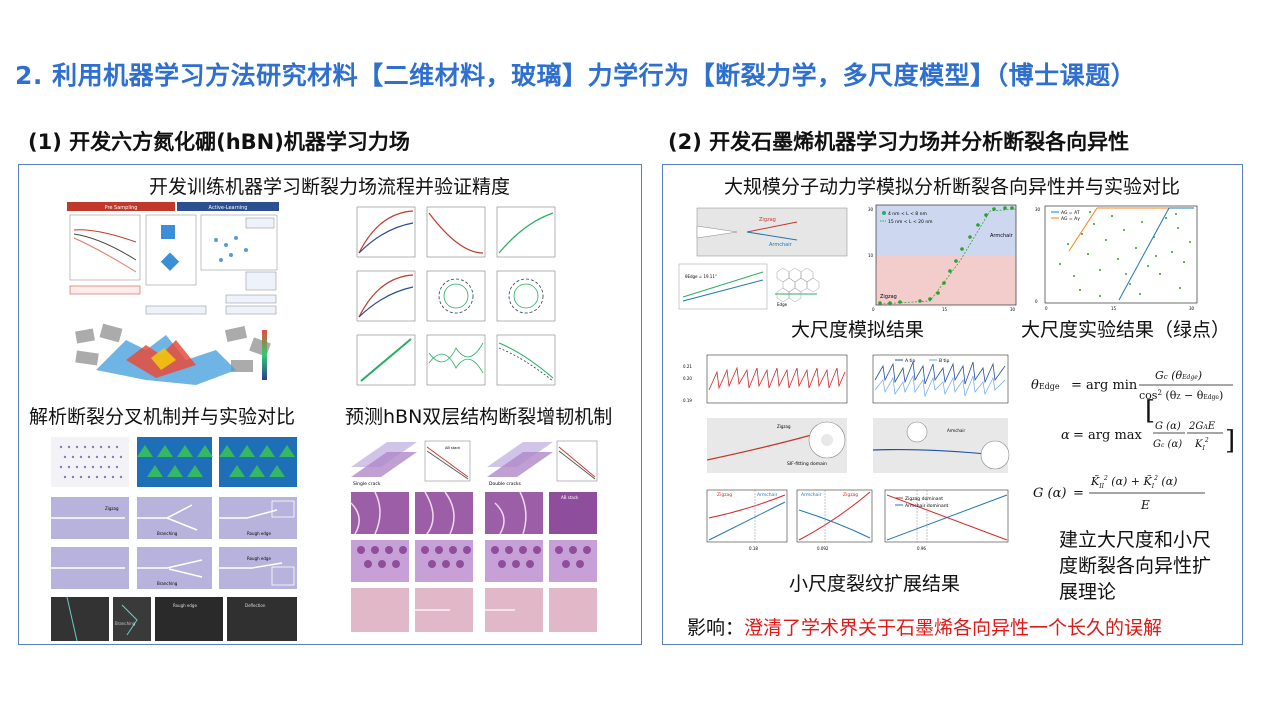 The height and width of the screenshot is (720, 1280). What do you see at coordinates (1201, 444) in the screenshot?
I see `svg-text: KI2` at bounding box center [1201, 444].